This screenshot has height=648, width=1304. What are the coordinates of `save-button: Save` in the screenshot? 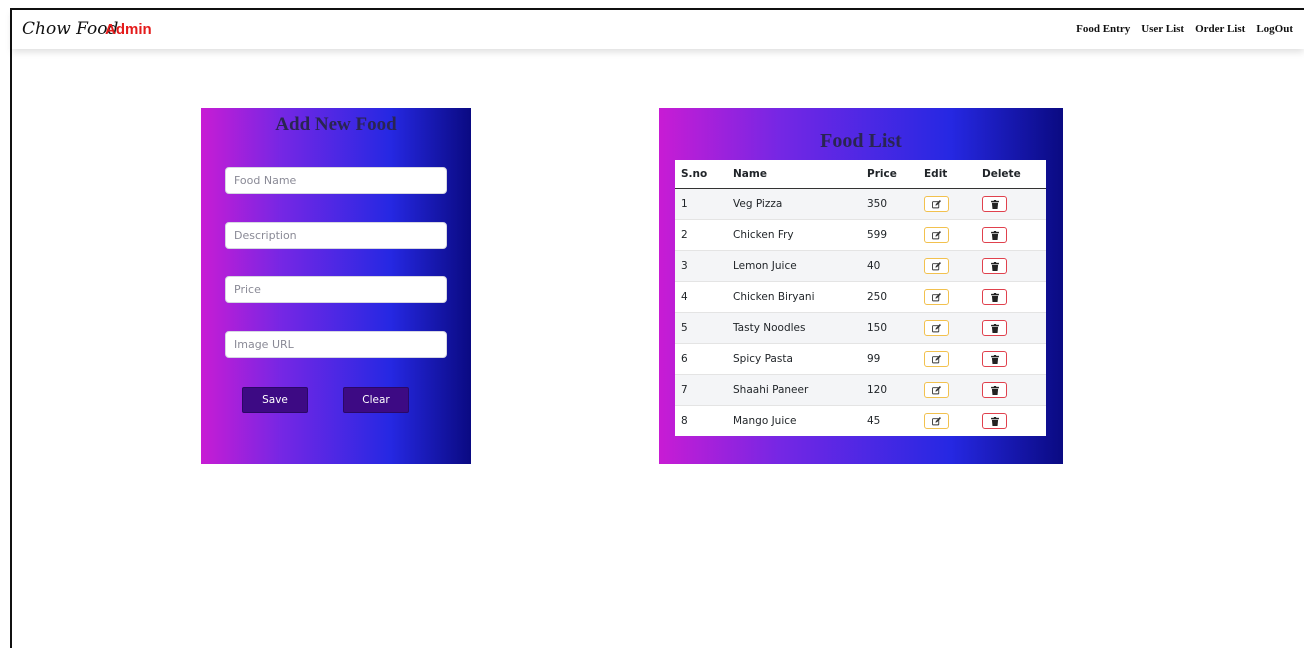 It's located at (275, 400).